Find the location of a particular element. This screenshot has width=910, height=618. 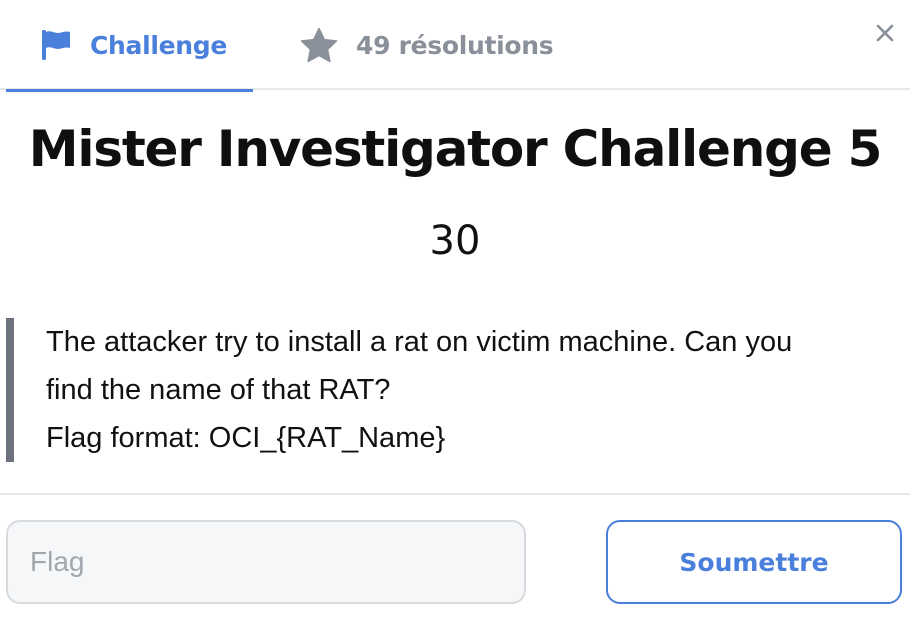

divider is located at coordinates (455, 494).